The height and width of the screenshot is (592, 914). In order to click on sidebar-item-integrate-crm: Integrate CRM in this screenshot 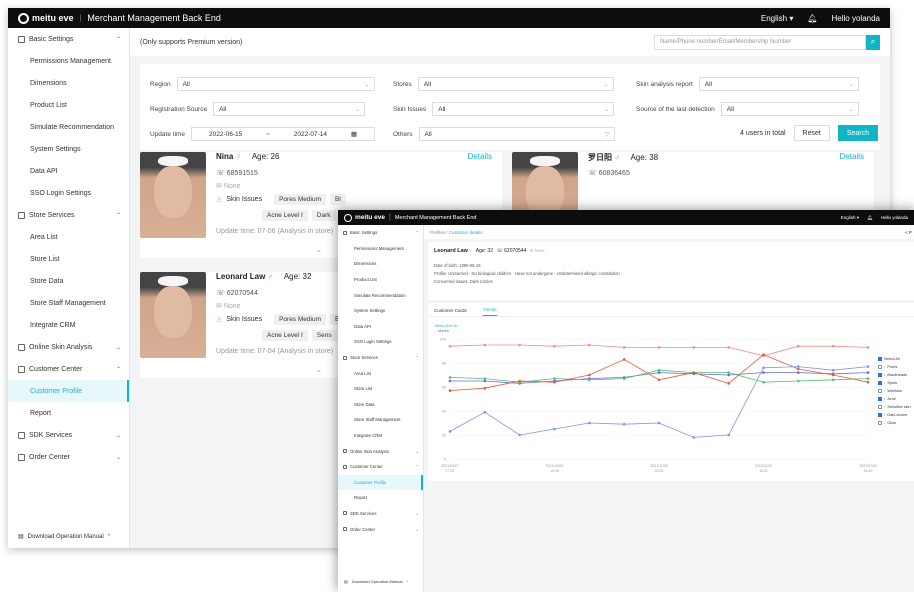, I will do `click(380, 436)`.